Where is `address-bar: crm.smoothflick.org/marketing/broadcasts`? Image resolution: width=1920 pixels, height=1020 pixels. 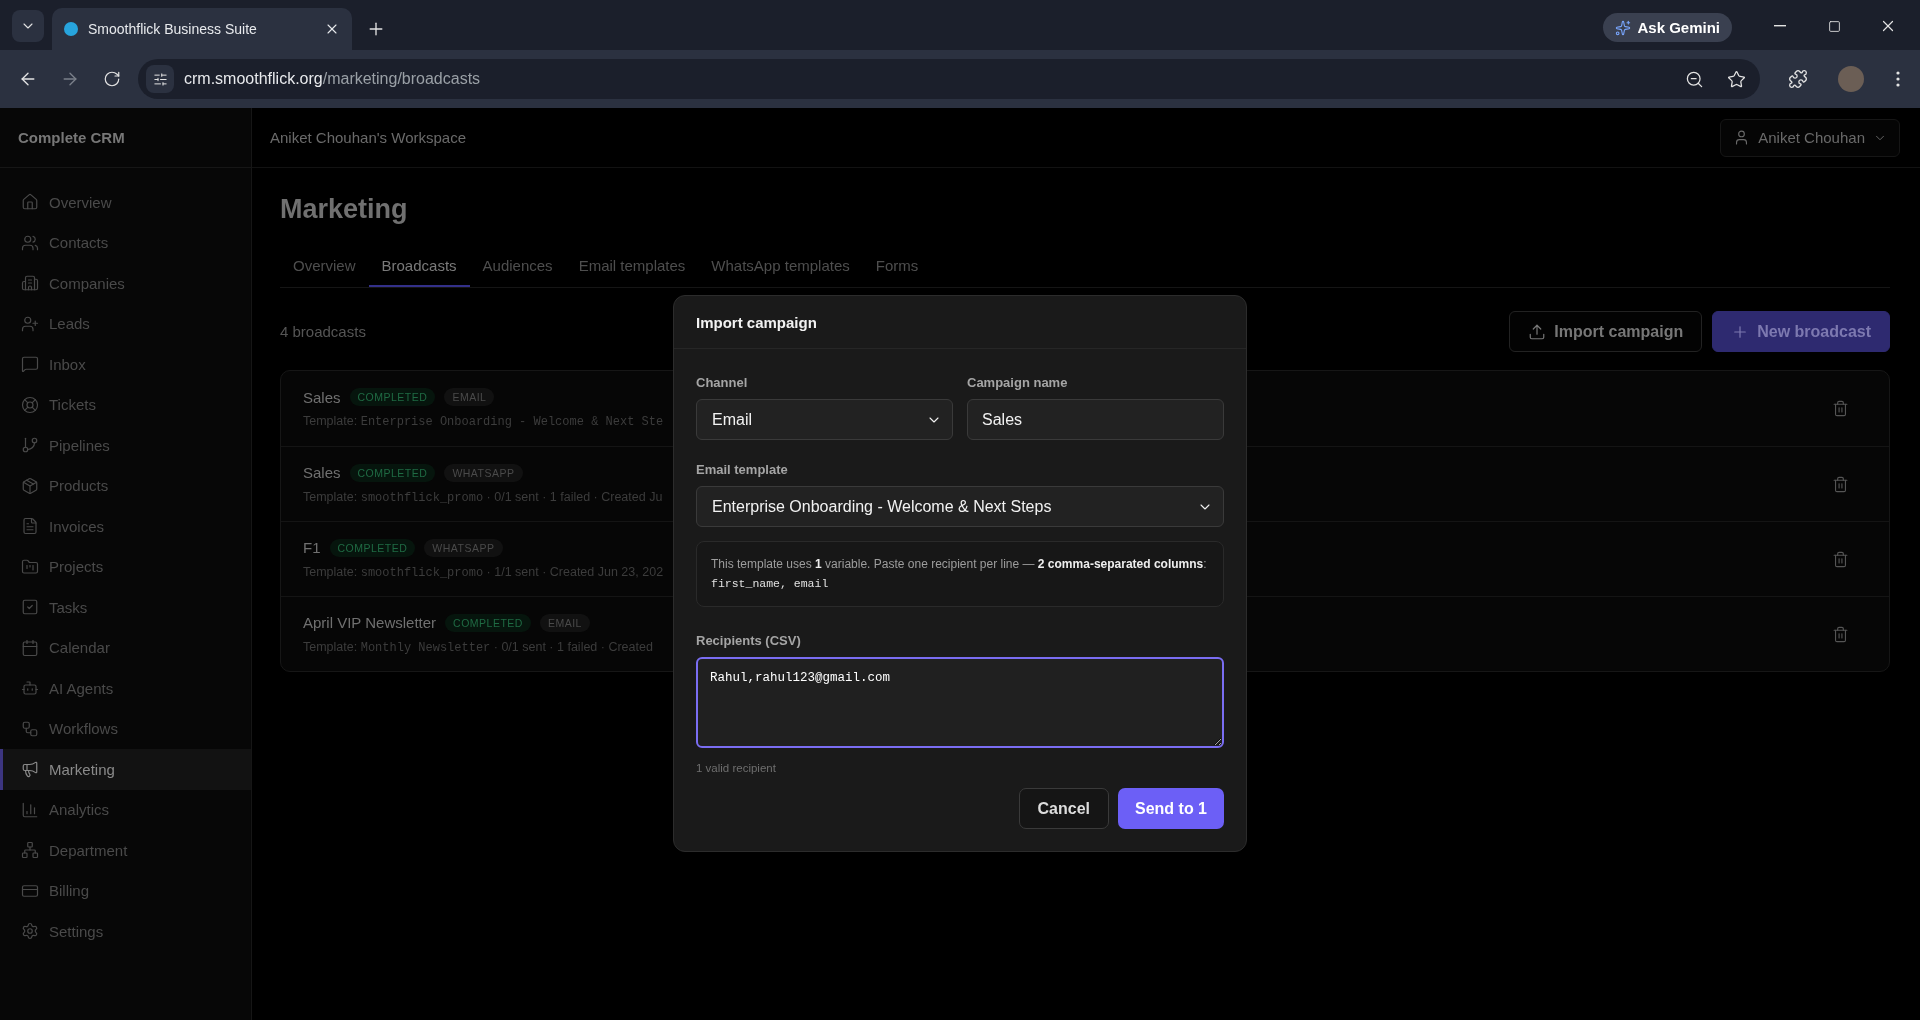
address-bar: crm.smoothflick.org/marketing/broadcasts is located at coordinates (949, 79).